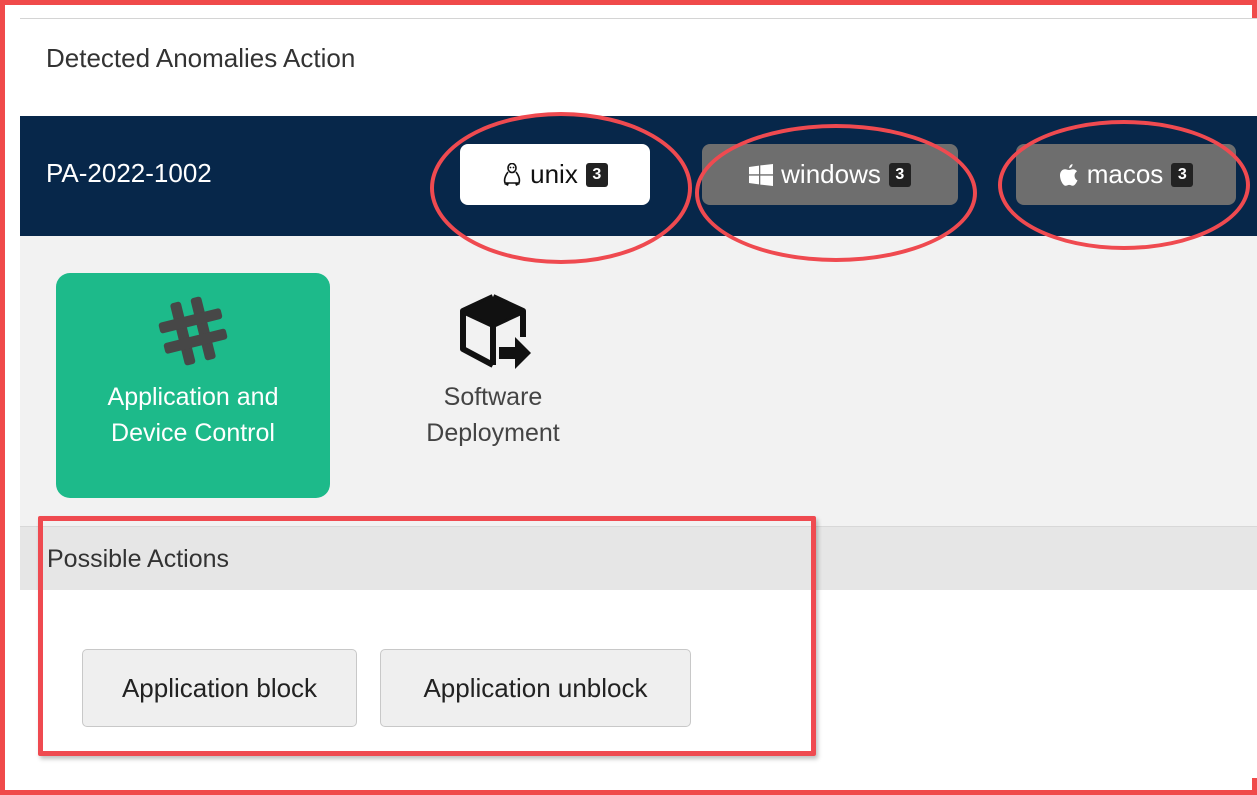 The height and width of the screenshot is (795, 1257). I want to click on category-label-line2: Deployment, so click(493, 433).